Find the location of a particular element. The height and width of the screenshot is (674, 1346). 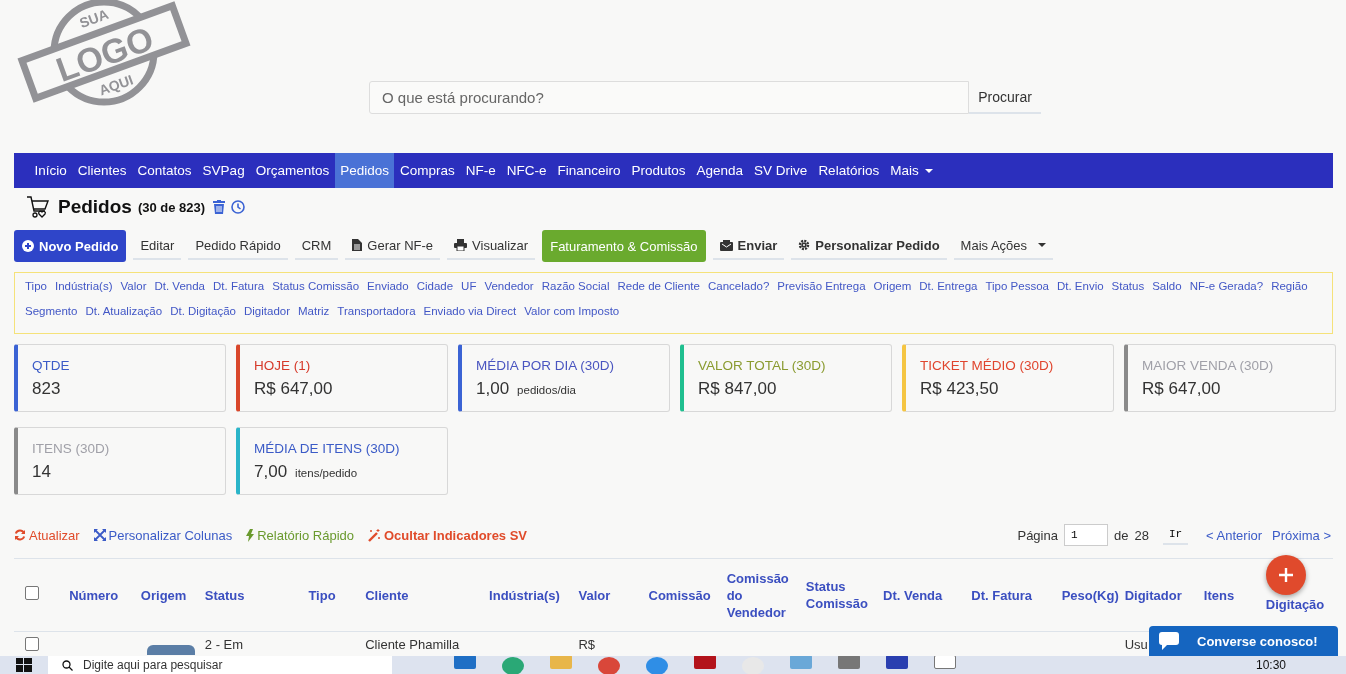

column-header: Comissão is located at coordinates (683, 595).